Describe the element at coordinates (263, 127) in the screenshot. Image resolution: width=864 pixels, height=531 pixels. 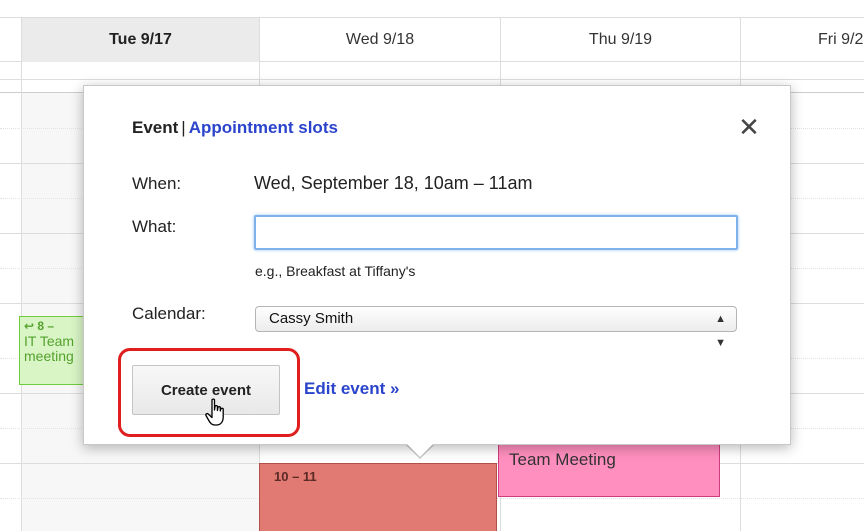
I see `tab-appointment-slots: Appointment slots` at that location.